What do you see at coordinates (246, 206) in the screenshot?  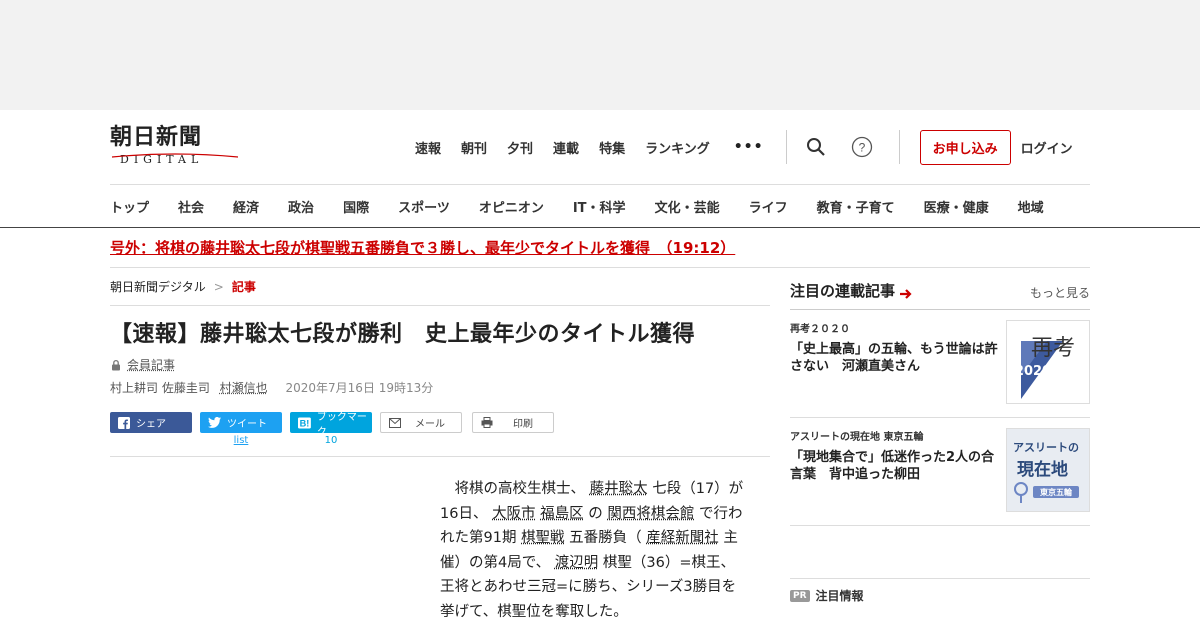 I see `category-economy: 経済` at bounding box center [246, 206].